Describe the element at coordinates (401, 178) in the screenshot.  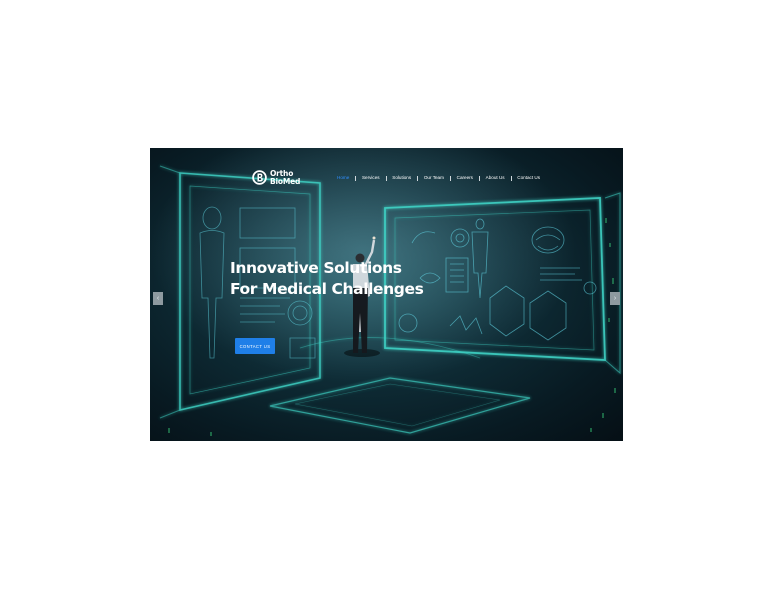
I see `nav-item-solutions: Solutions` at that location.